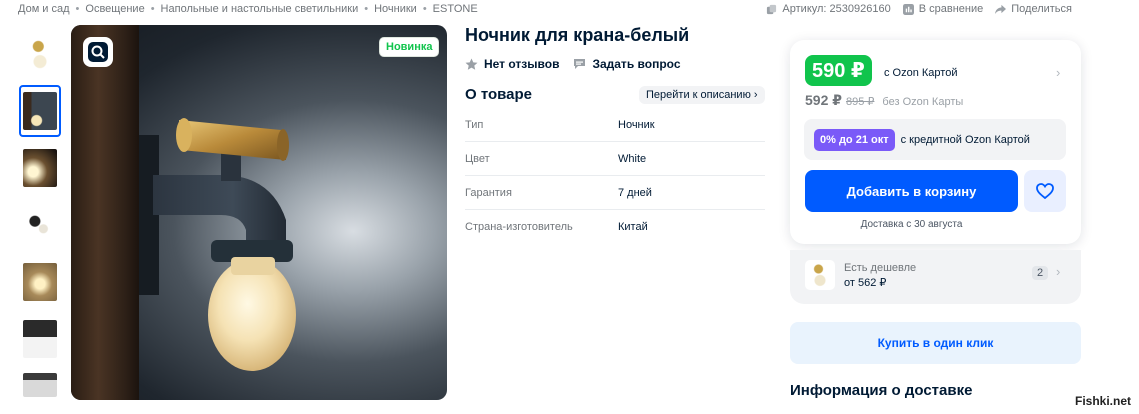 The height and width of the screenshot is (414, 1139). I want to click on image-search-button, so click(98, 52).